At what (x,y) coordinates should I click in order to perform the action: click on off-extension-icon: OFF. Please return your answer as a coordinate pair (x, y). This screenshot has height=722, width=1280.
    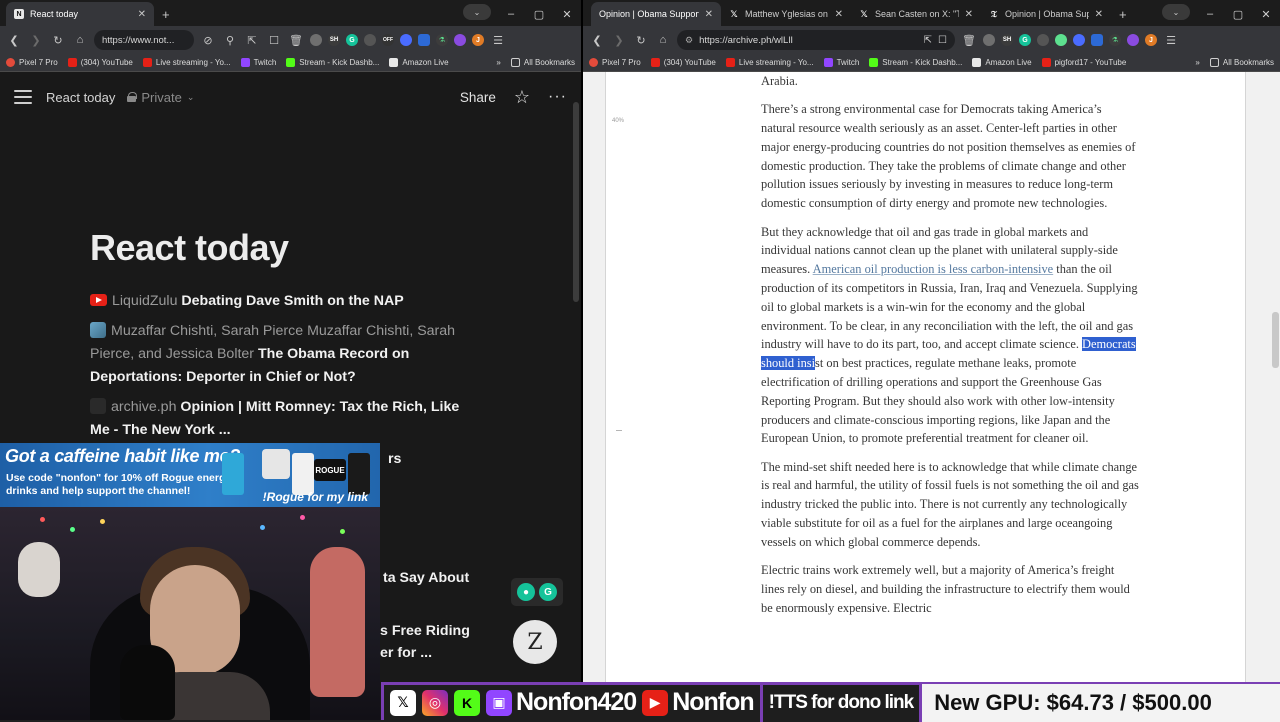
    Looking at the image, I should click on (388, 40).